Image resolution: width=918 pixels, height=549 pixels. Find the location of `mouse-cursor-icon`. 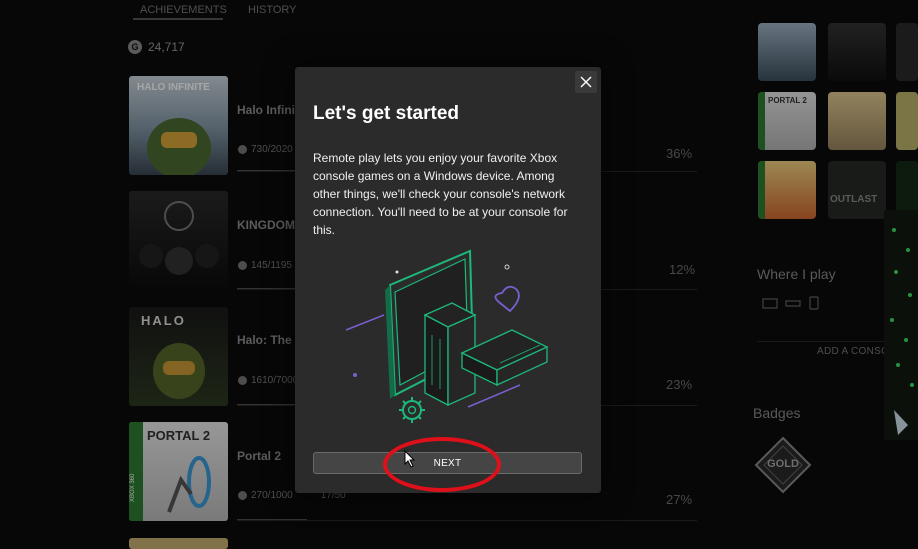

mouse-cursor-icon is located at coordinates (410, 459).